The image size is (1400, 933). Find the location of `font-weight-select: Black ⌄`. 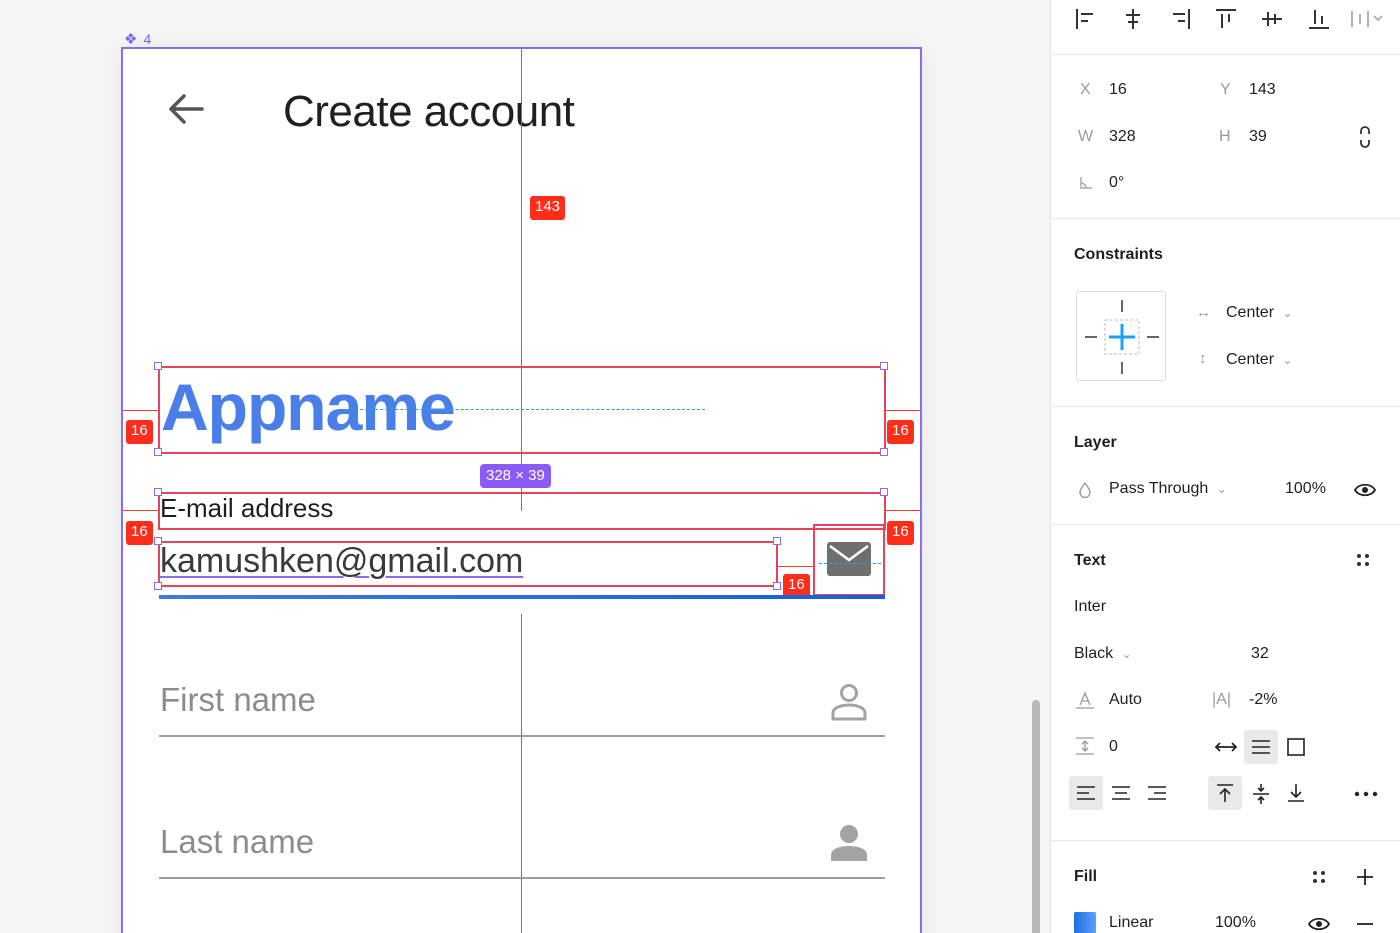

font-weight-select: Black ⌄ is located at coordinates (1103, 654).